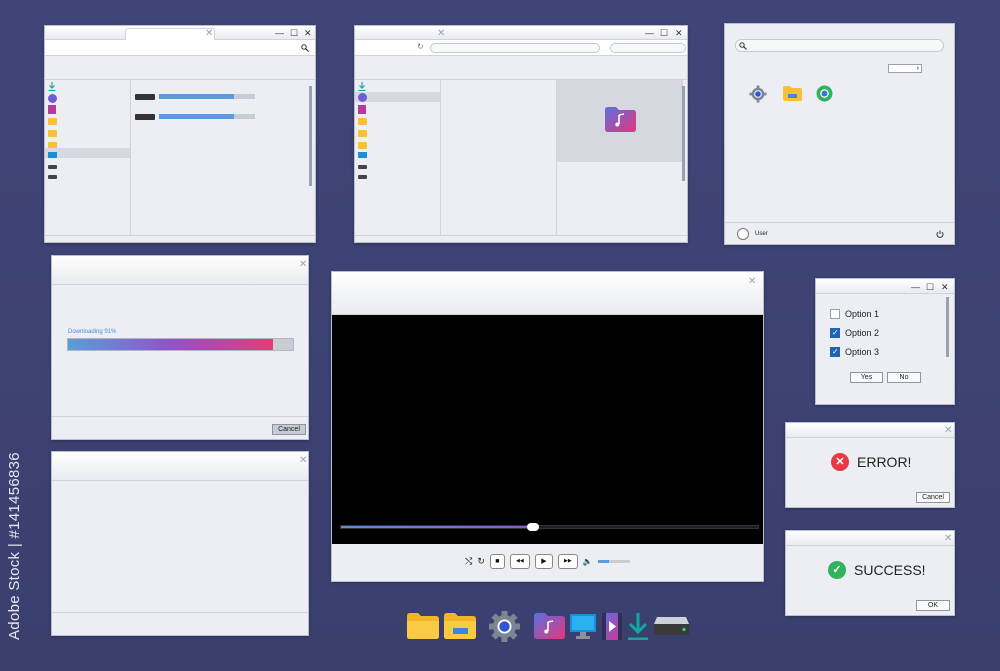  I want to click on seek-bar, so click(549, 527).